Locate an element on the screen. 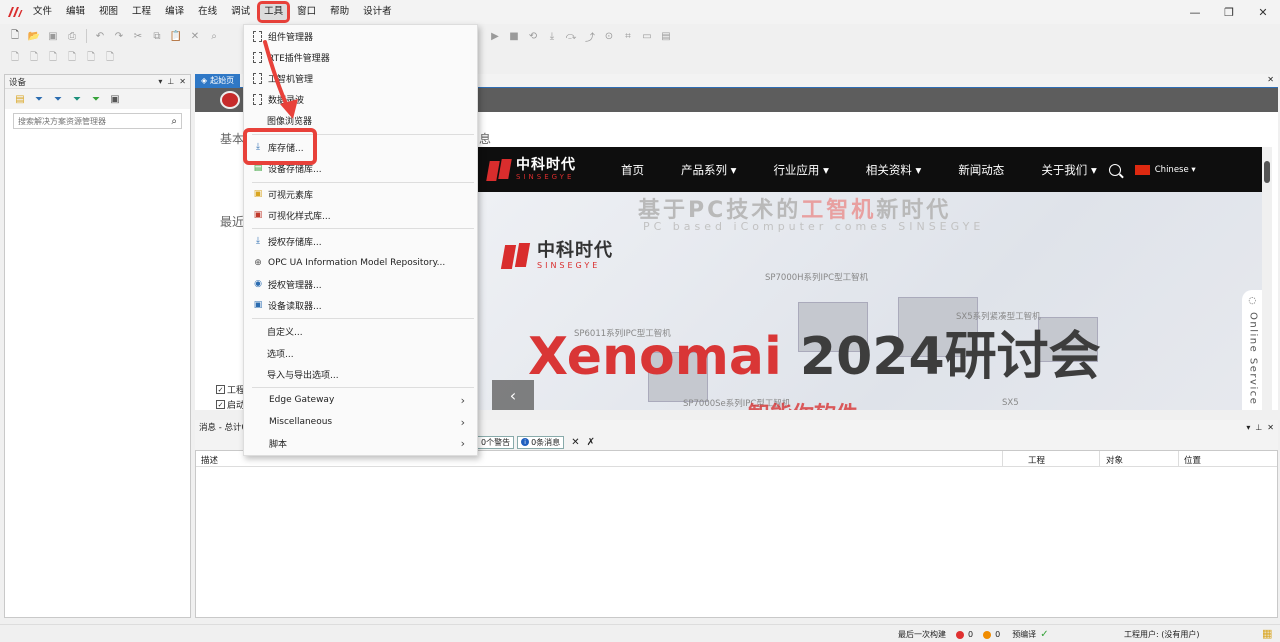 The width and height of the screenshot is (1280, 642). filter-icon: ⏷ is located at coordinates (39, 99).